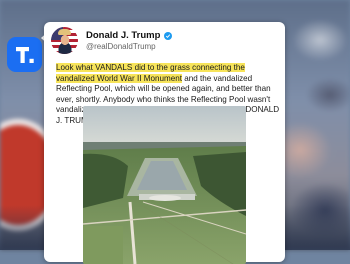 The width and height of the screenshot is (350, 264). Describe the element at coordinates (123, 35) in the screenshot. I see `author-name: Donald J. Trump` at that location.